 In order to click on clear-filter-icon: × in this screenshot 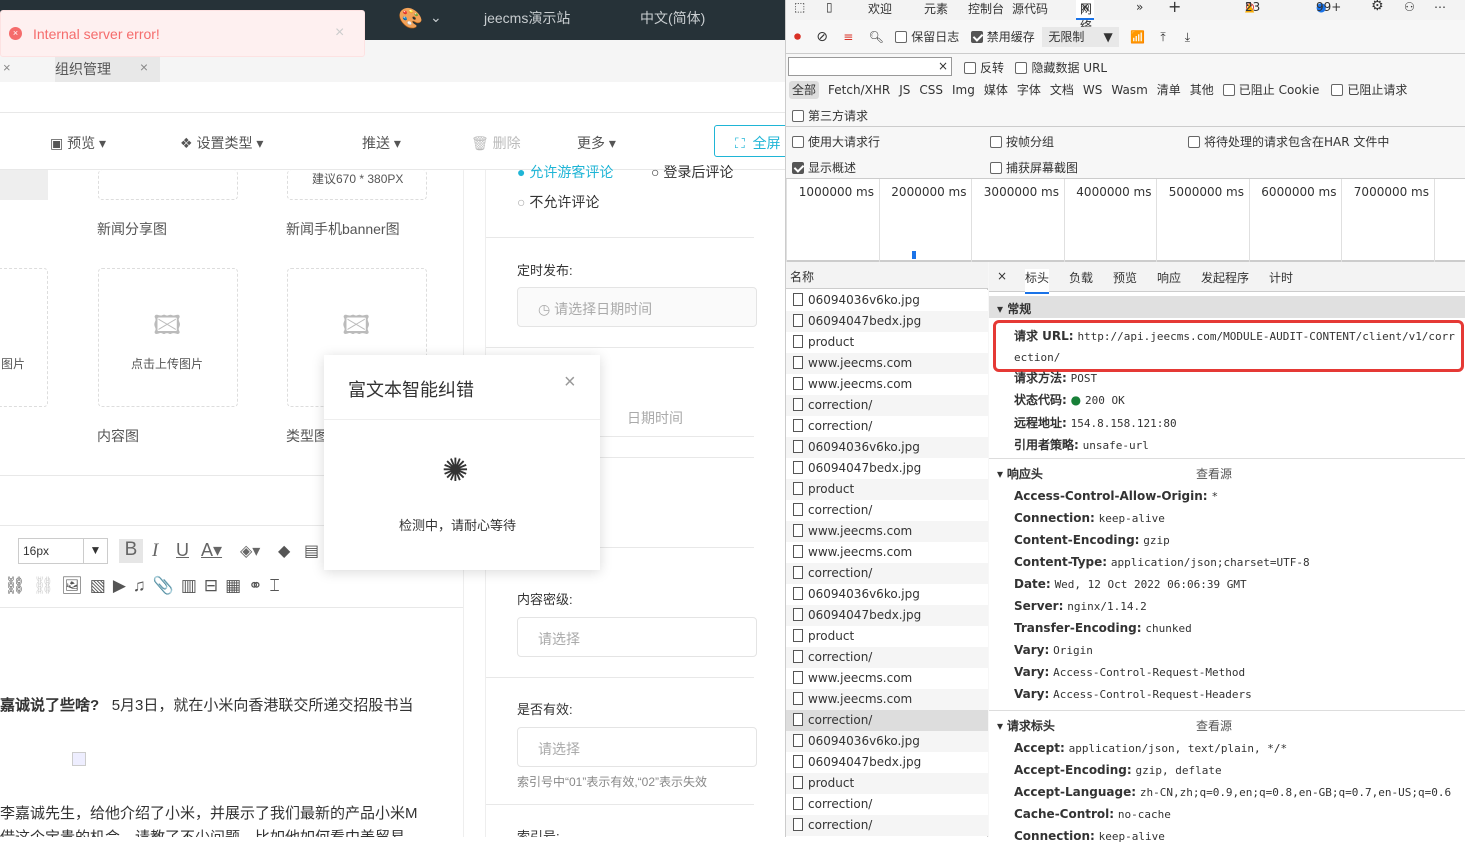, I will do `click(943, 66)`.